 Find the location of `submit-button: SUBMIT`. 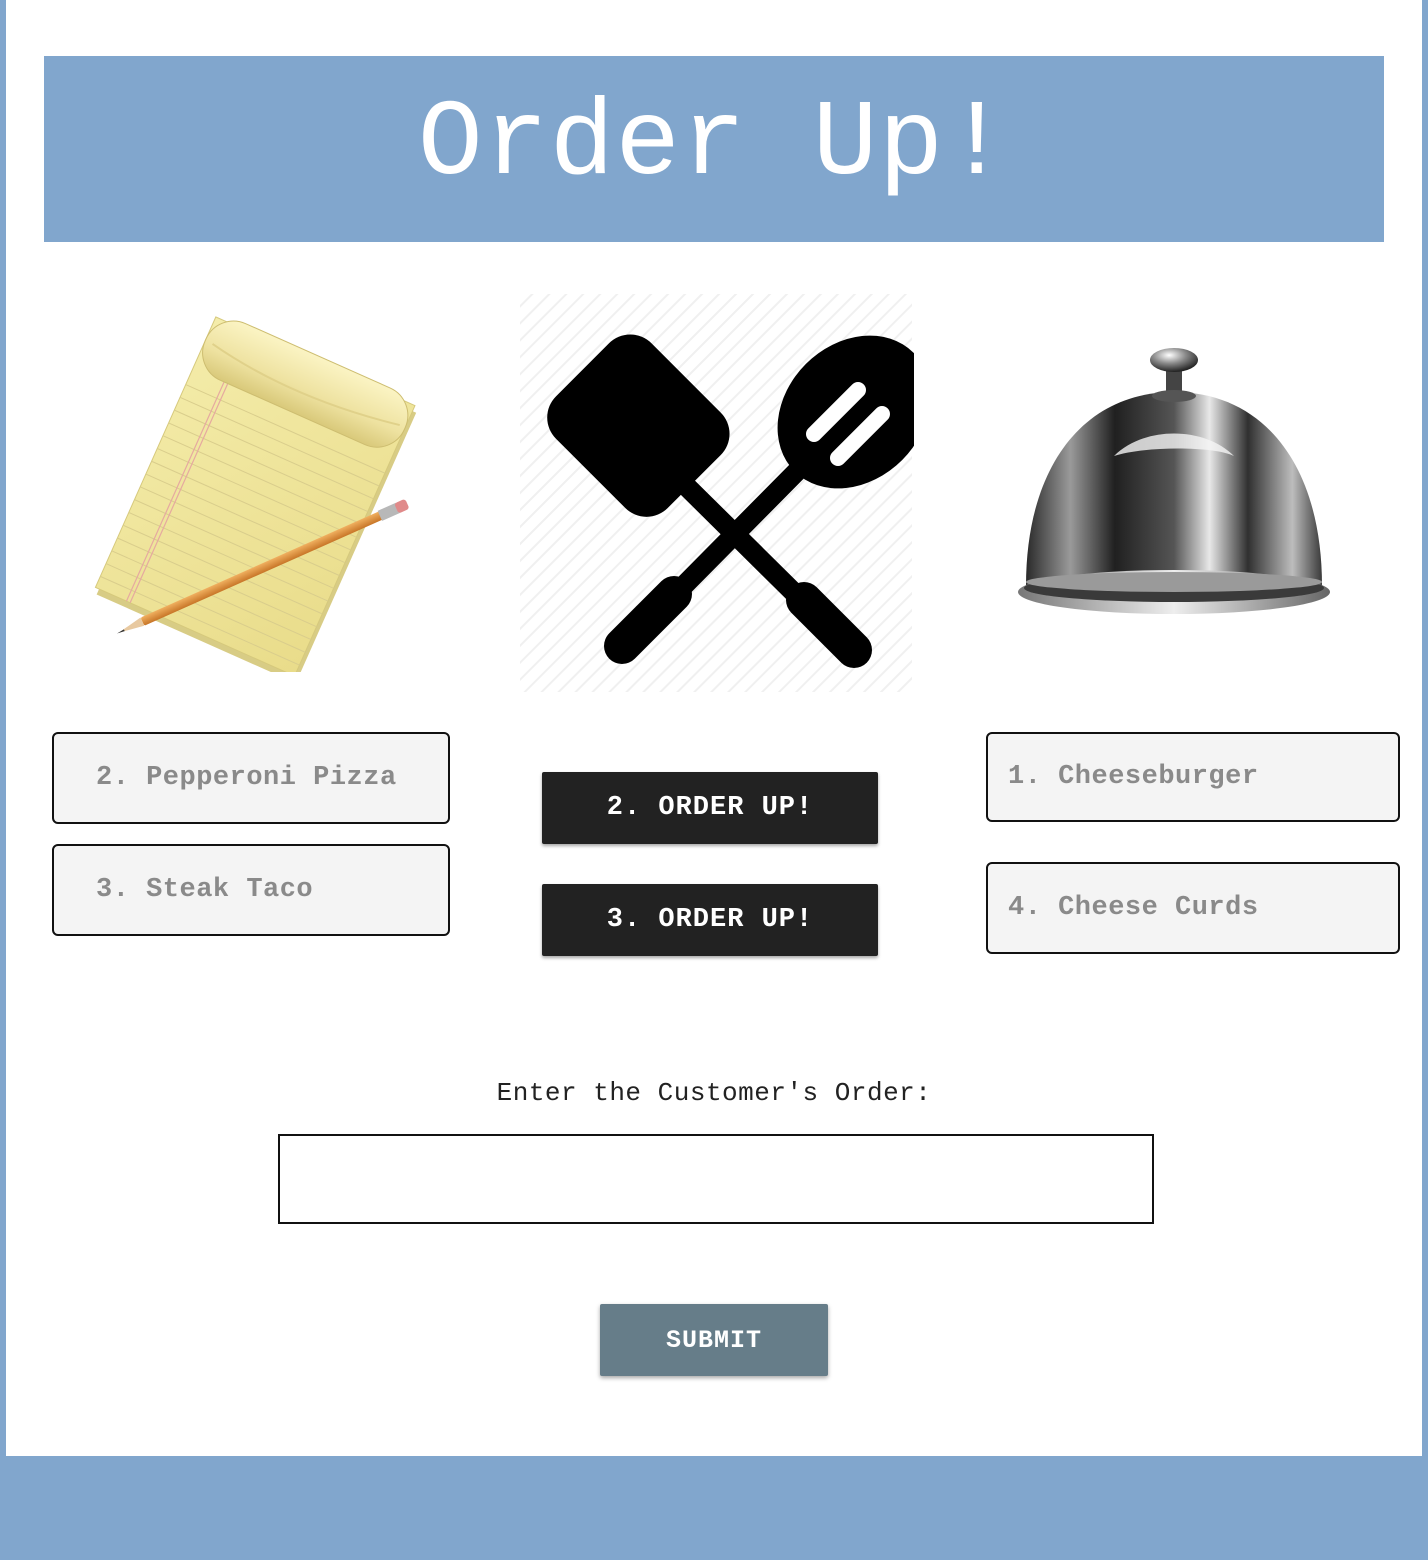

submit-button: SUBMIT is located at coordinates (714, 1340).